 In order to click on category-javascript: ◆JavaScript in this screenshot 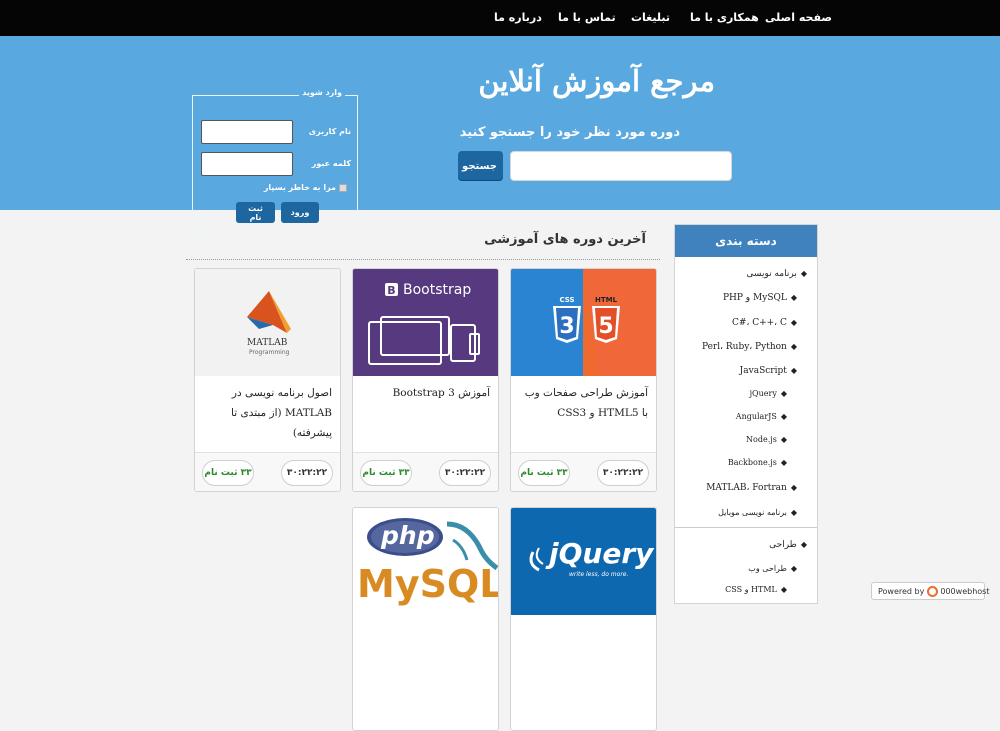, I will do `click(768, 371)`.